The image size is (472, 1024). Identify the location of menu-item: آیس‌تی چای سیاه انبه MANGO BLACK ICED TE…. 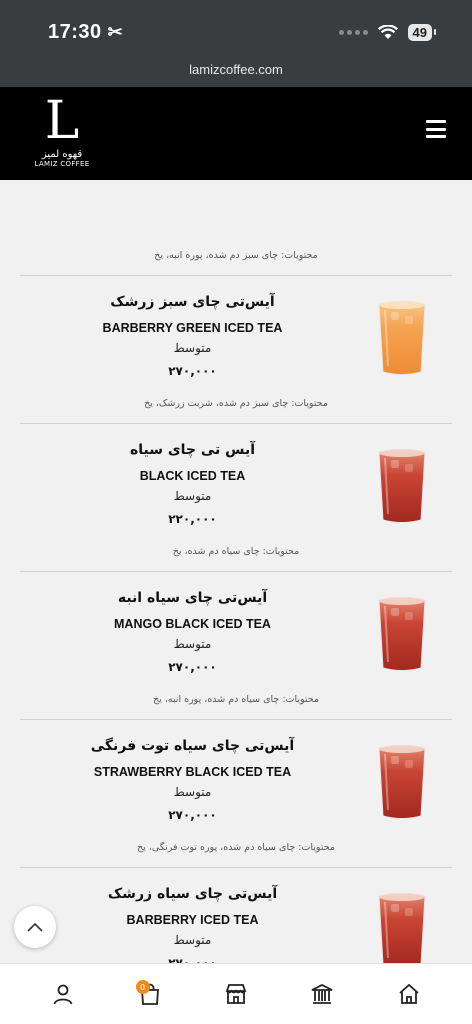
(236, 646).